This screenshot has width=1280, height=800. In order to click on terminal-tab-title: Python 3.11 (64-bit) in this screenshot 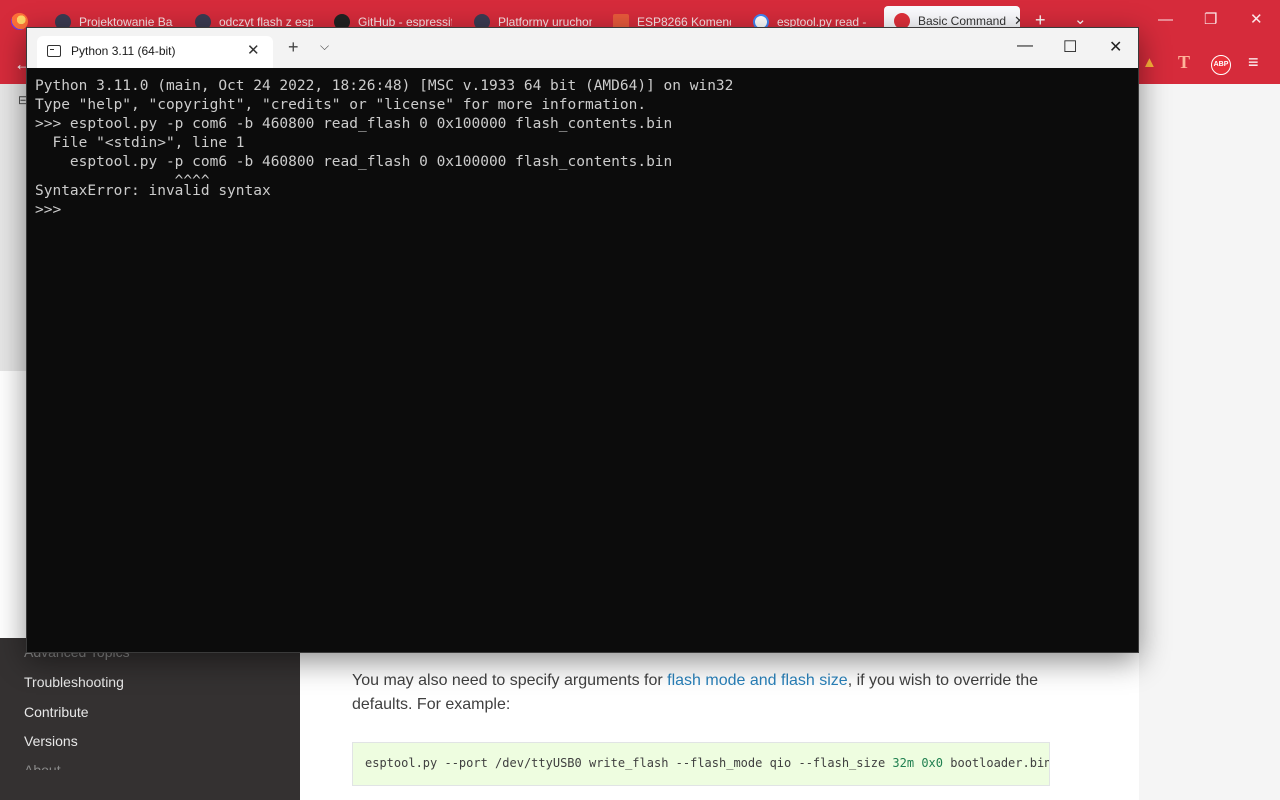, I will do `click(123, 51)`.